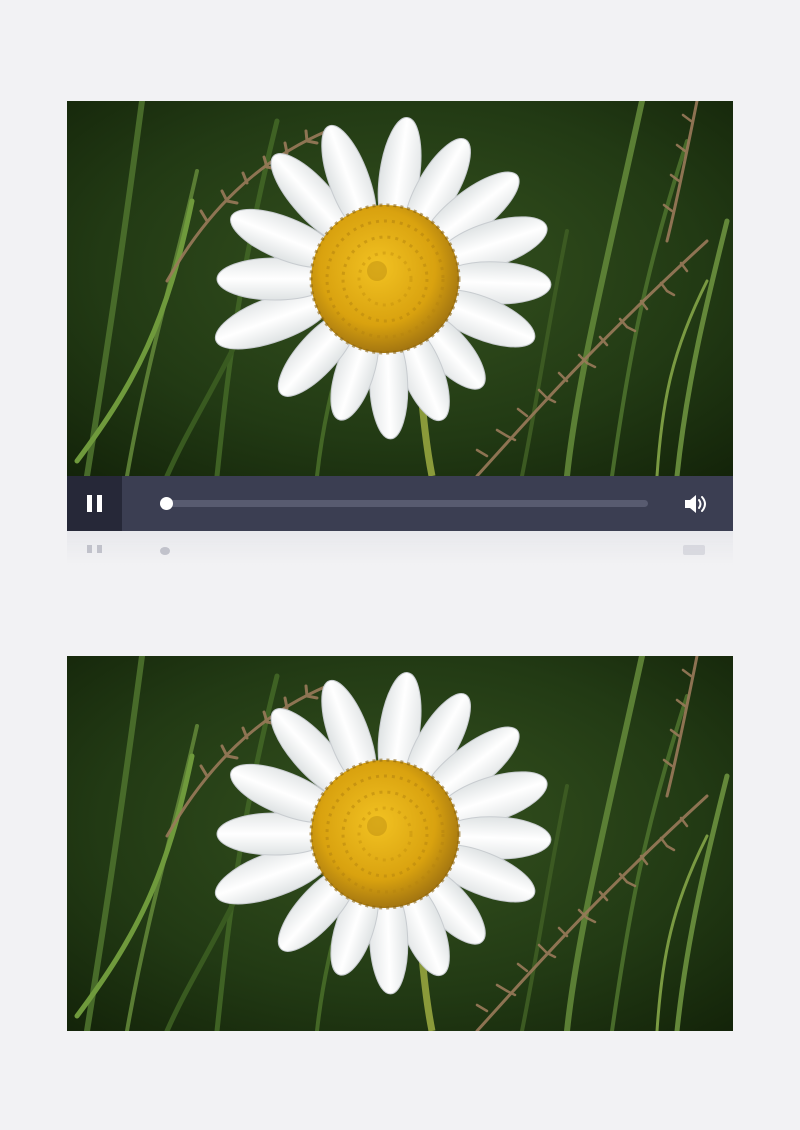  What do you see at coordinates (89, 503) in the screenshot?
I see `pause-icon` at bounding box center [89, 503].